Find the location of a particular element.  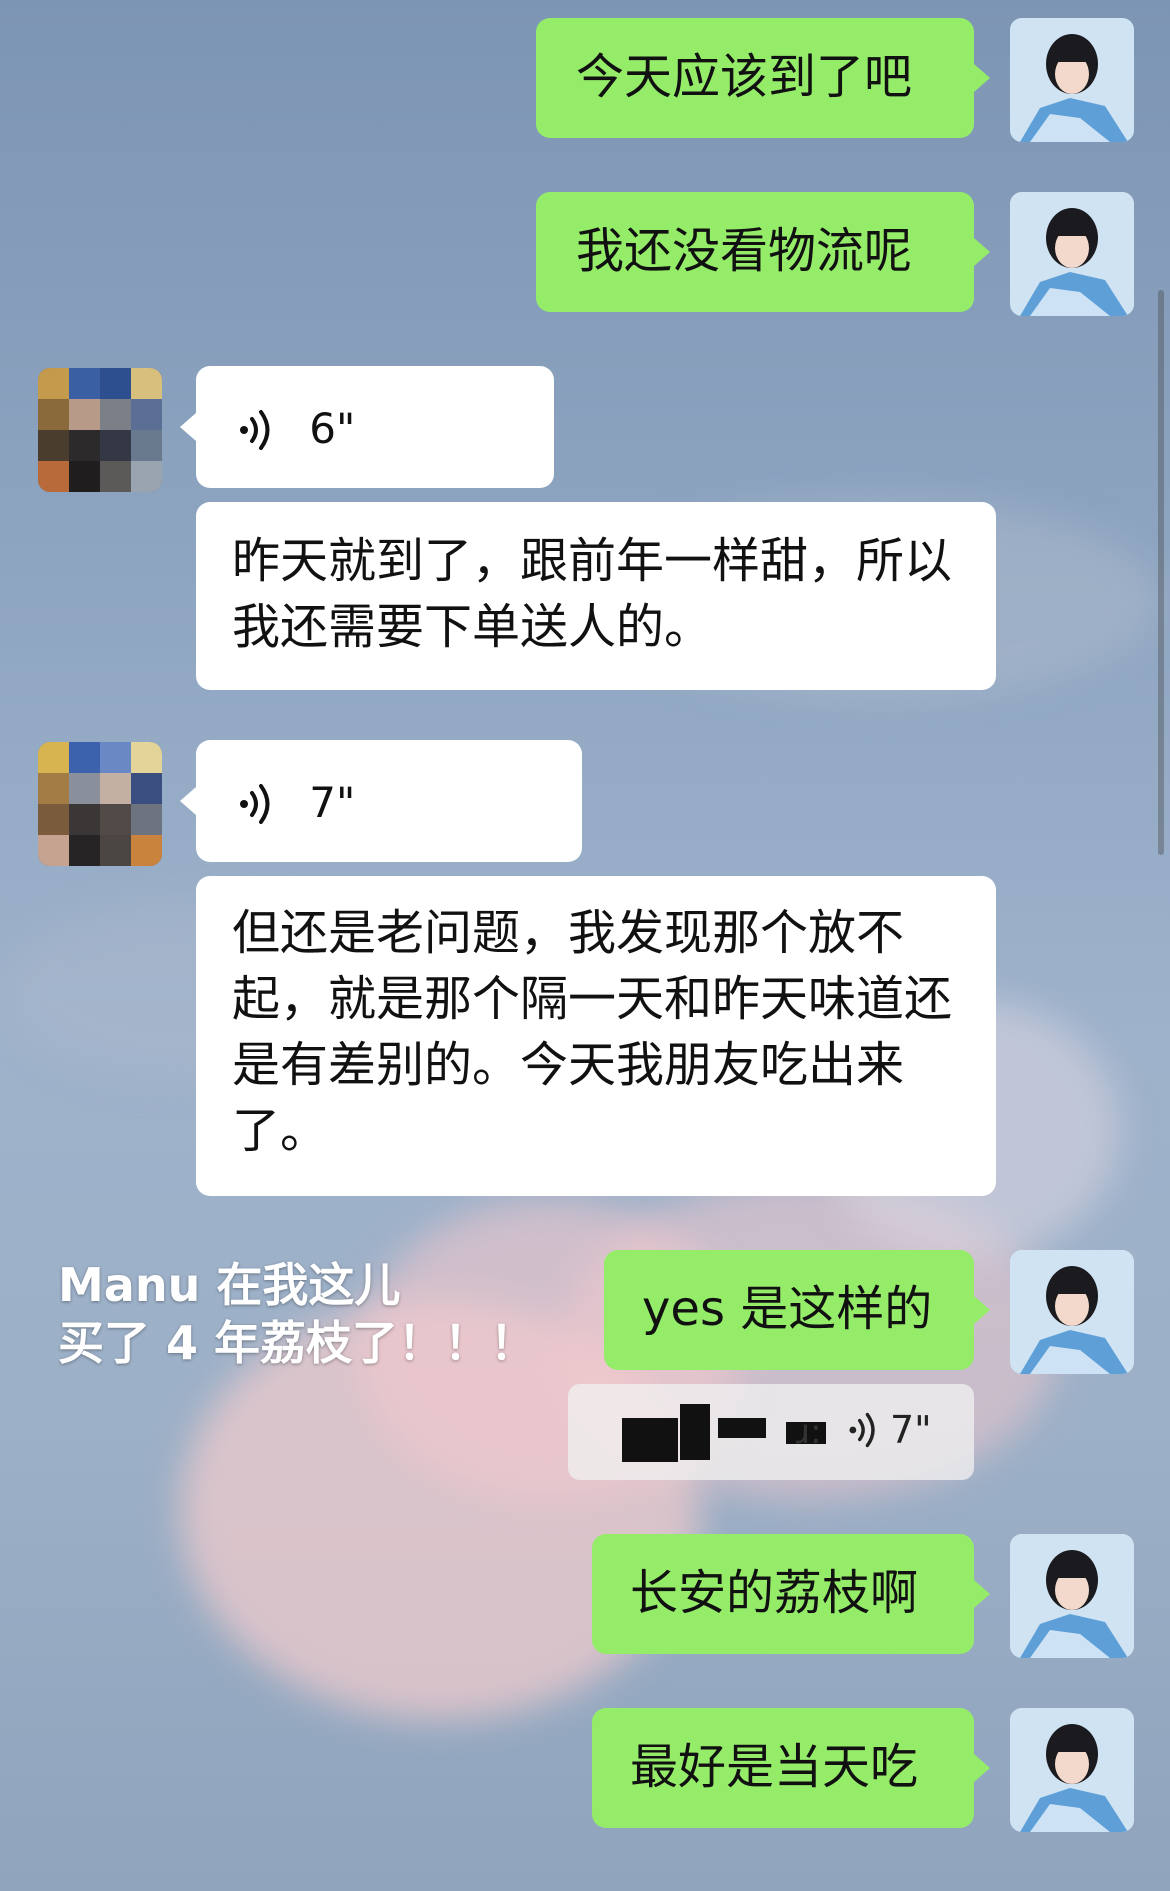

message-bubble-self: 今天应该到了吧 is located at coordinates (755, 78).